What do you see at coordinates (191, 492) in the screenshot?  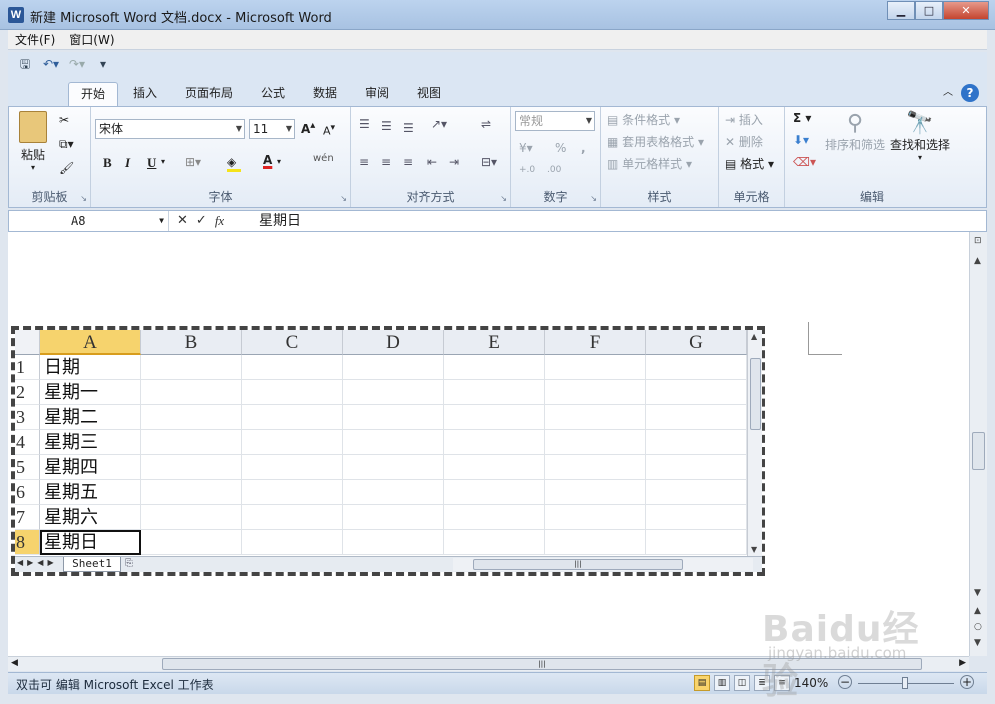 I see `cell-b6` at bounding box center [191, 492].